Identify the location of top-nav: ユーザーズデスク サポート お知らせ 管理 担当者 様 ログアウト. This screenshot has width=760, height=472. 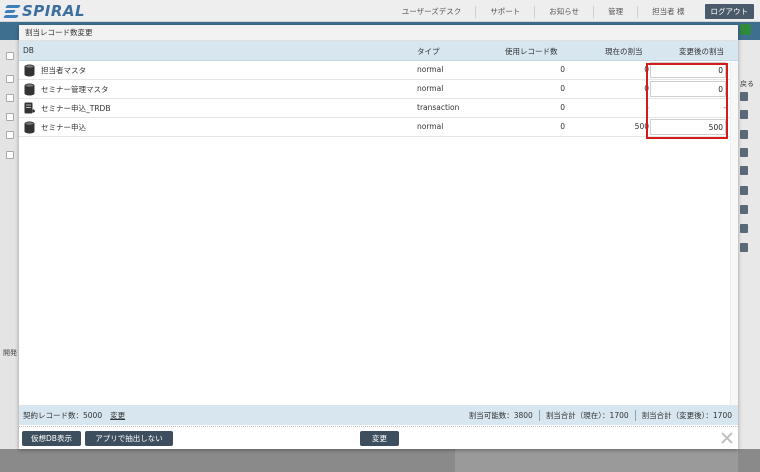
(571, 11).